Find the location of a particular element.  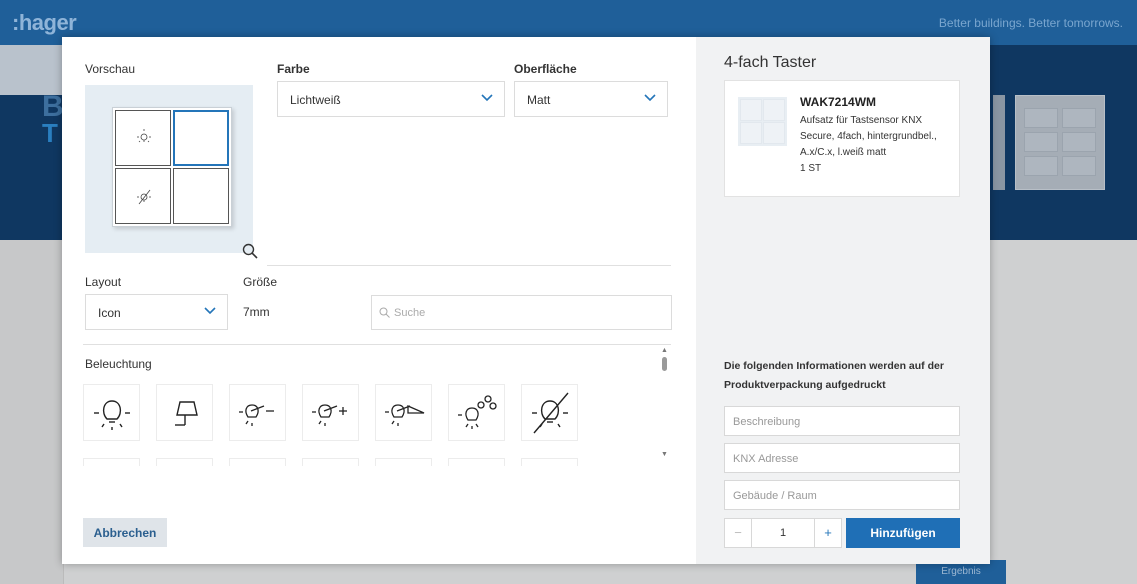

icon-option-dimmer-ramp is located at coordinates (403, 412).